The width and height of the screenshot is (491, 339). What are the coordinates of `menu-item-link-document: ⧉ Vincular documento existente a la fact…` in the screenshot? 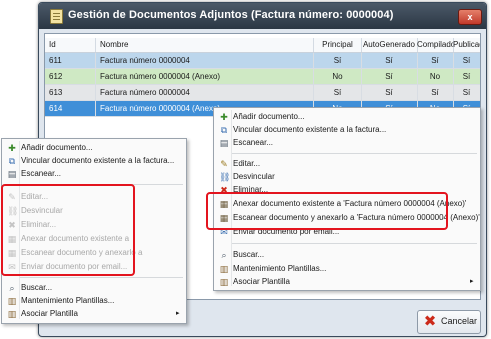 It's located at (347, 130).